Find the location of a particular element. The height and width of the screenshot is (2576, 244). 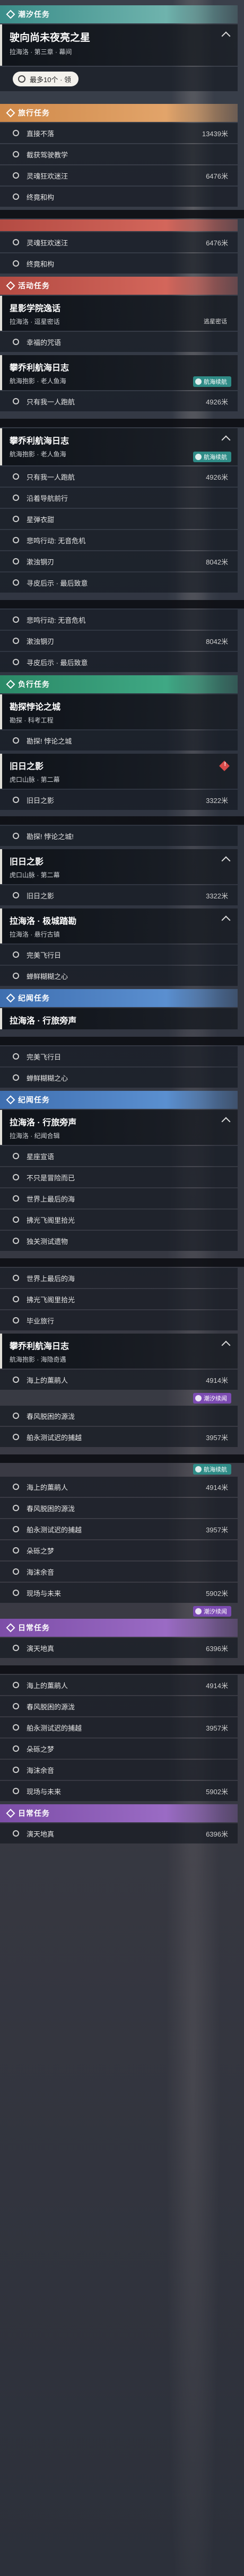

section-header-tide: 潮汐任务 is located at coordinates (119, 14).